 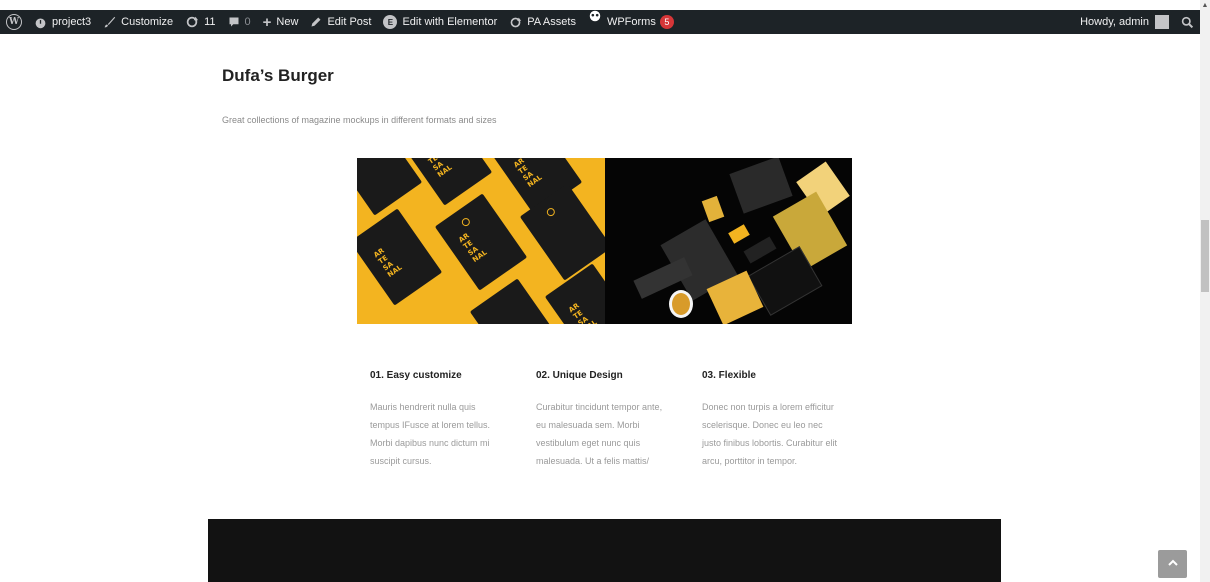 I want to click on pencil-icon, so click(x=316, y=22).